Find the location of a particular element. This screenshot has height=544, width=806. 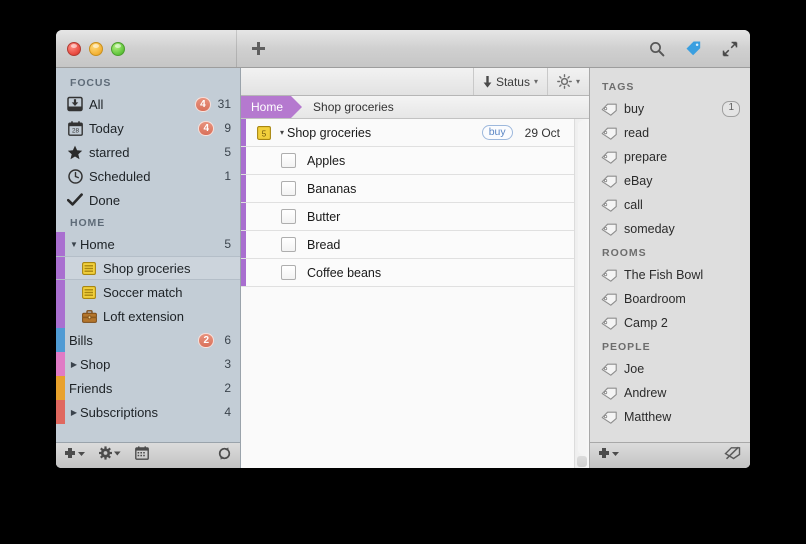

task-item-row: Coffee beans is located at coordinates (407, 273).